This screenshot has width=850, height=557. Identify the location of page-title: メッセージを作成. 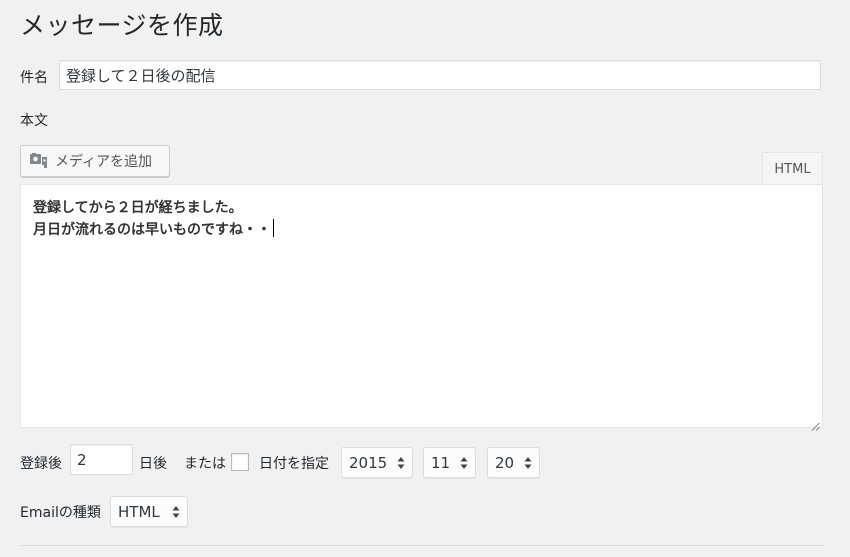
(122, 25).